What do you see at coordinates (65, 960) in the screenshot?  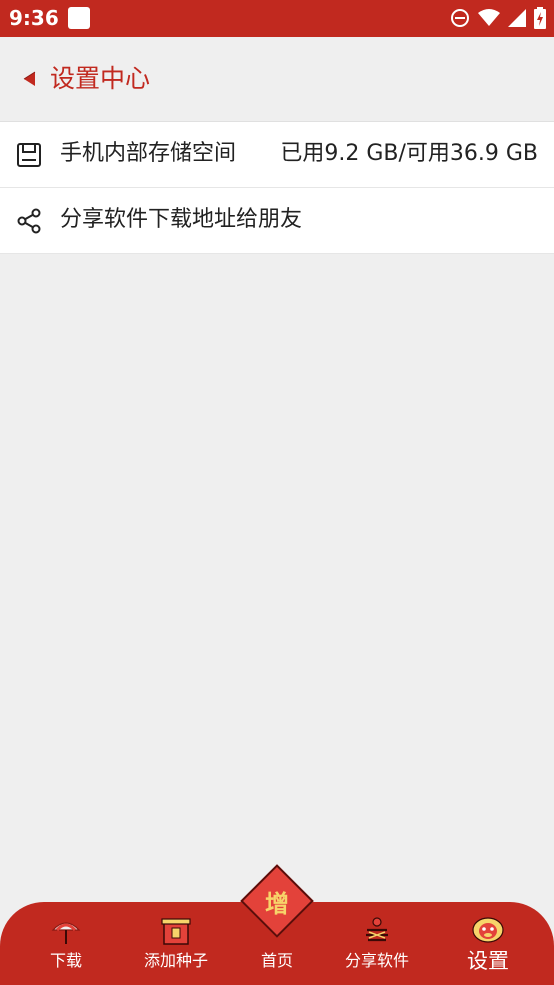 I see `nav-label: 下载` at bounding box center [65, 960].